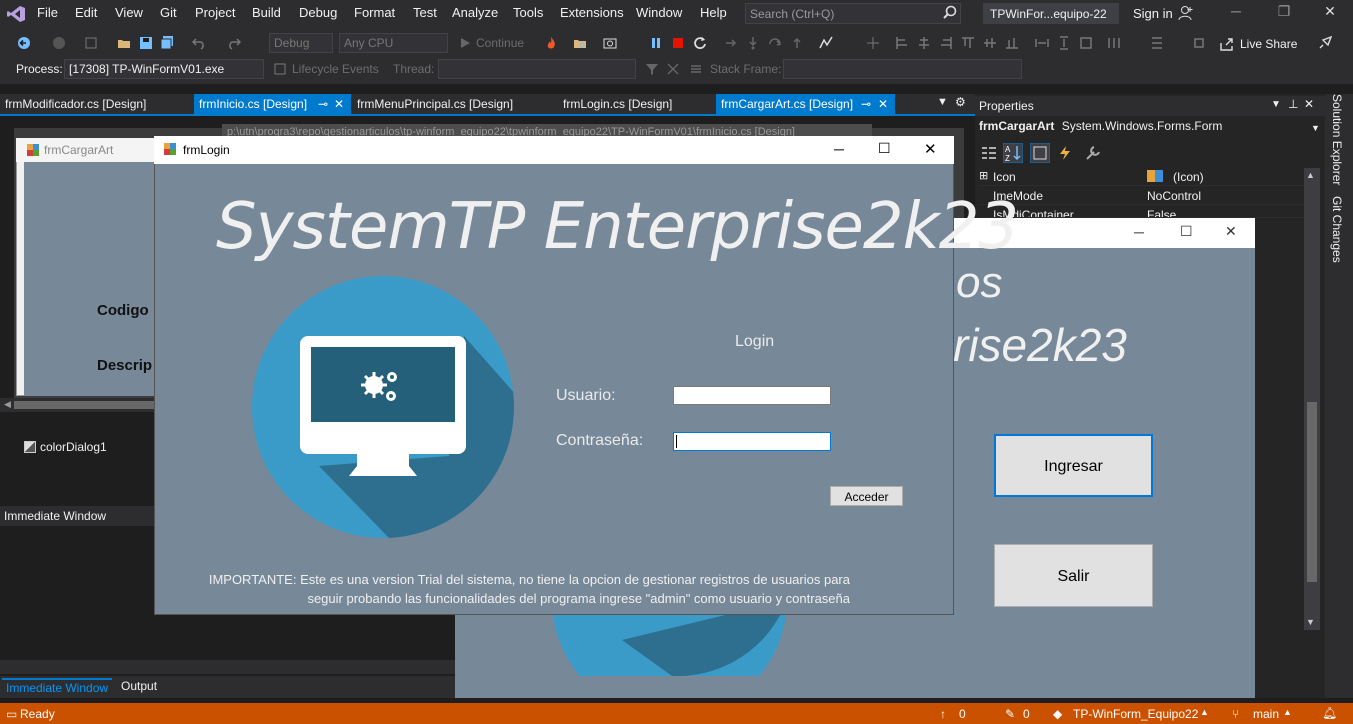 Image resolution: width=1353 pixels, height=724 pixels. Describe the element at coordinates (989, 153) in the screenshot. I see `categorized-icon` at that location.